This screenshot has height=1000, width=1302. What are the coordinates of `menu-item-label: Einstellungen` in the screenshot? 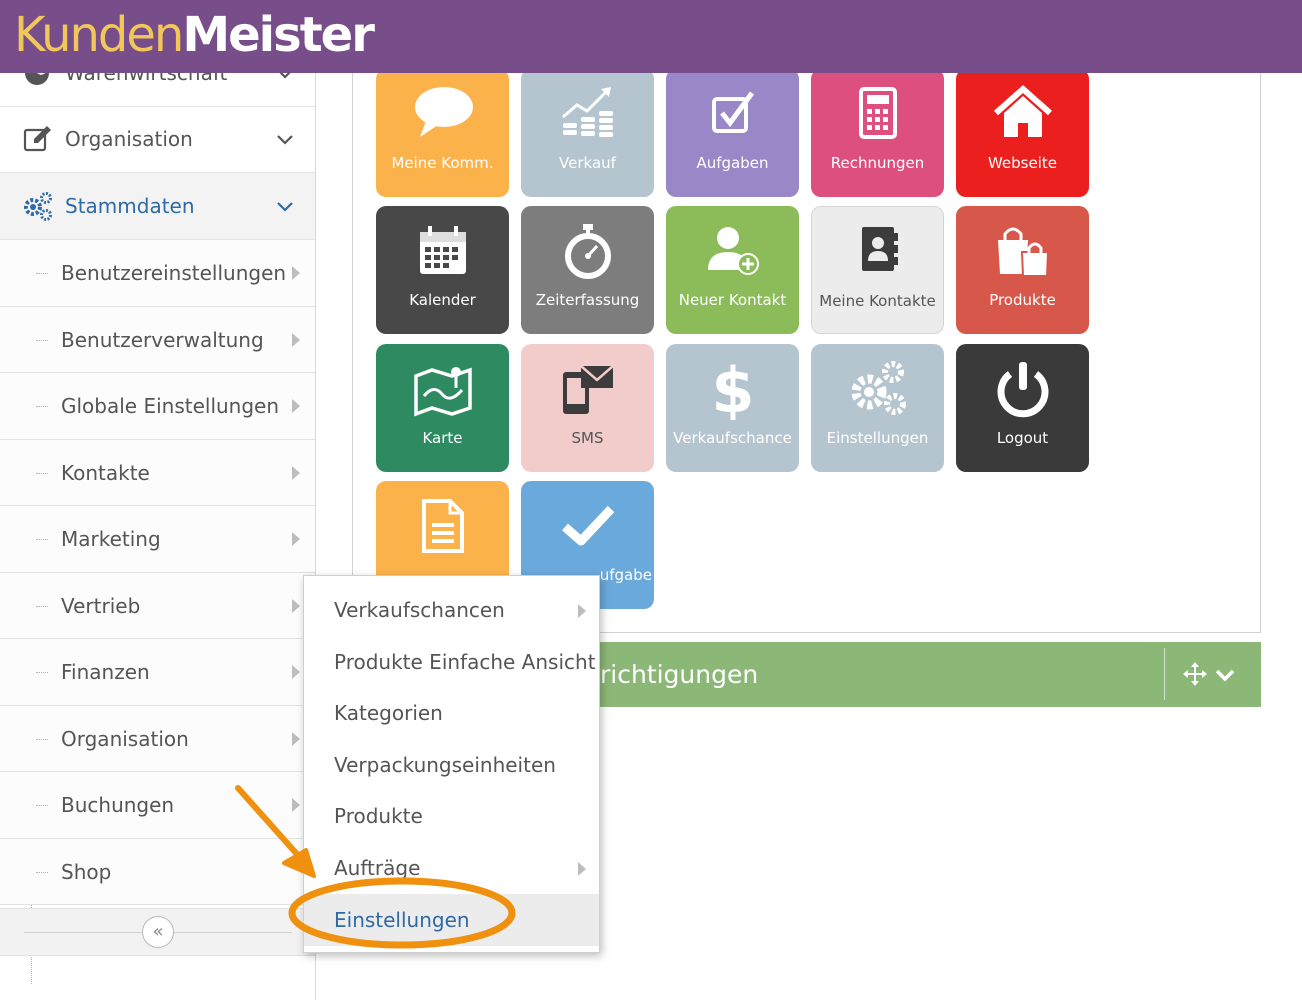 It's located at (402, 920).